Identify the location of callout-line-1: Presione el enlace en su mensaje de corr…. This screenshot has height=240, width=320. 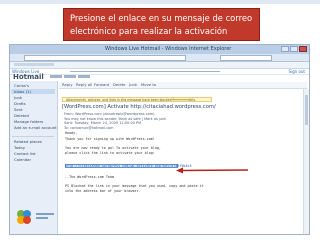
(161, 18).